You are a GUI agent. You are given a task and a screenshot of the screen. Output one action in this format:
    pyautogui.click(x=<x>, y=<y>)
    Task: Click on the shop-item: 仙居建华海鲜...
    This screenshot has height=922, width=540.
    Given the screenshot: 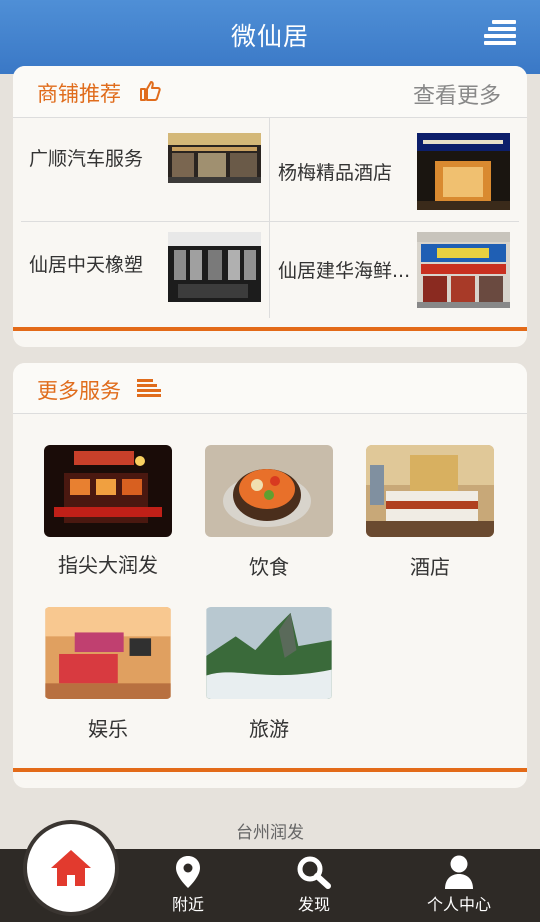 What is the action you would take?
    pyautogui.click(x=396, y=272)
    